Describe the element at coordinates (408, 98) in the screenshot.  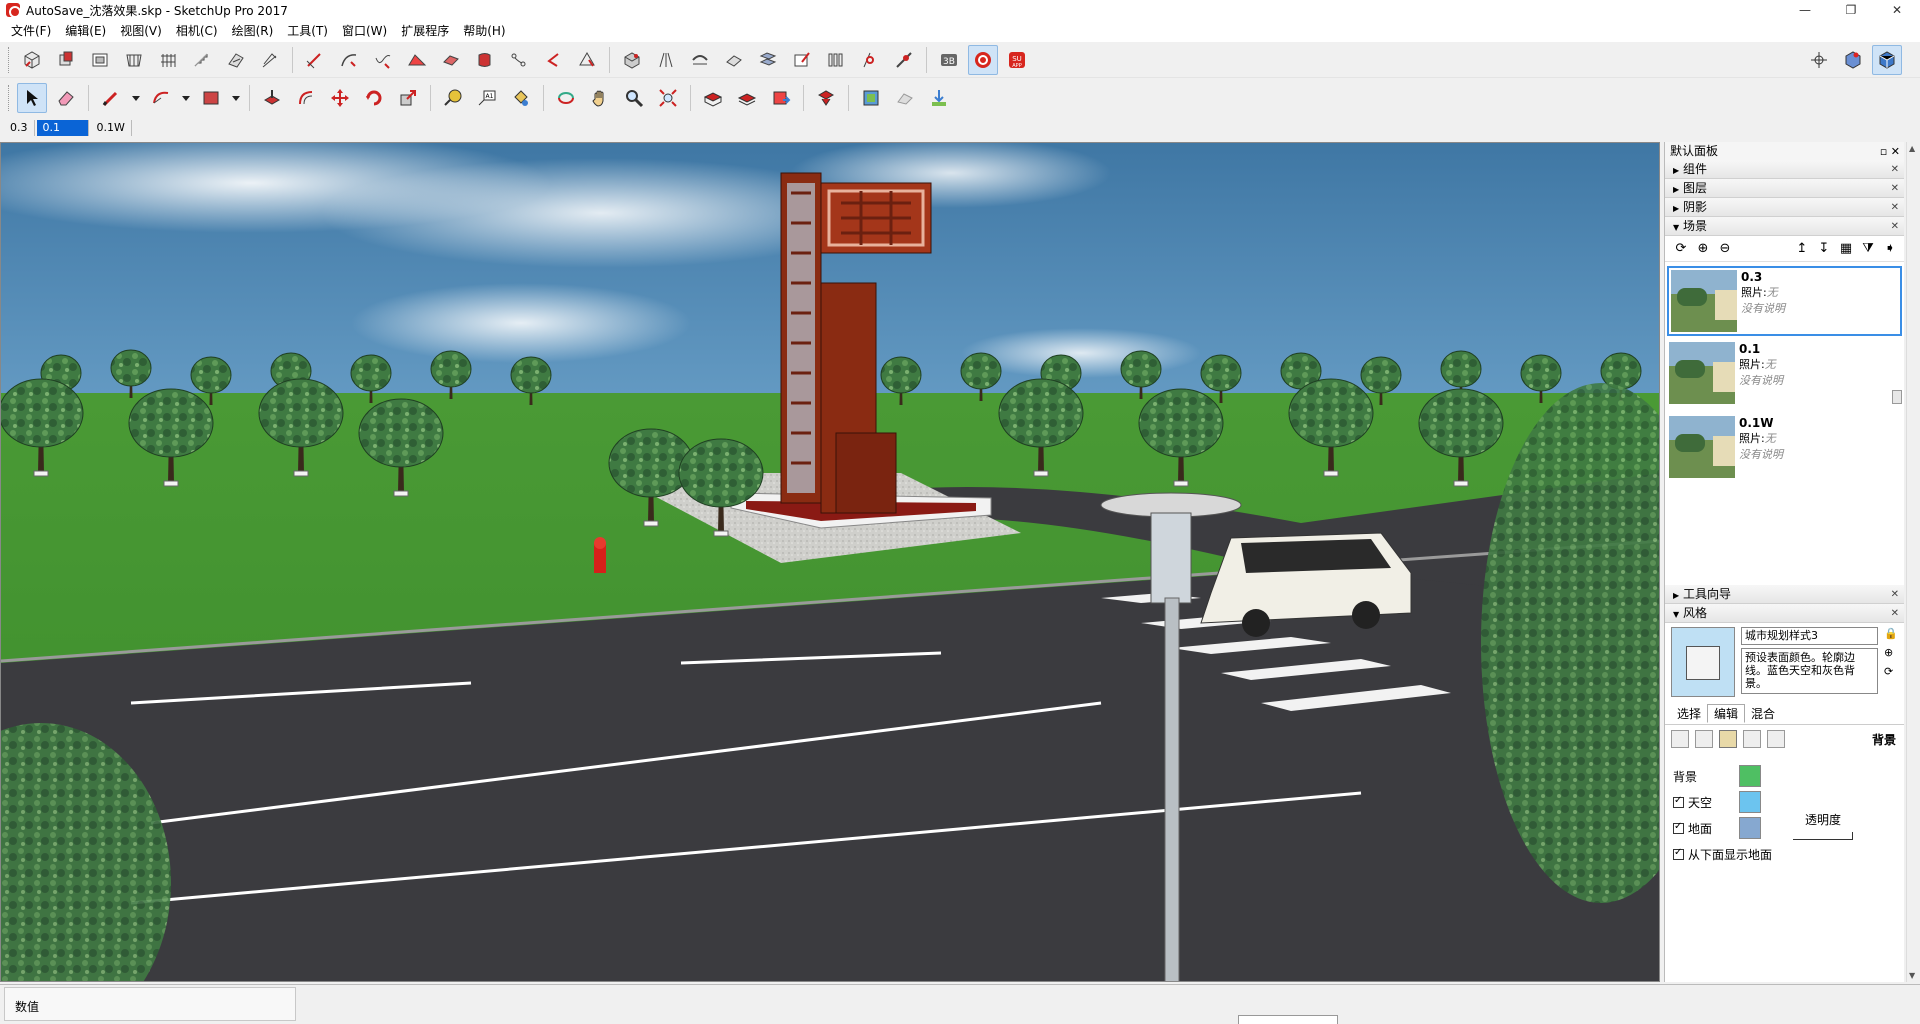
I see `scale-tool-button` at that location.